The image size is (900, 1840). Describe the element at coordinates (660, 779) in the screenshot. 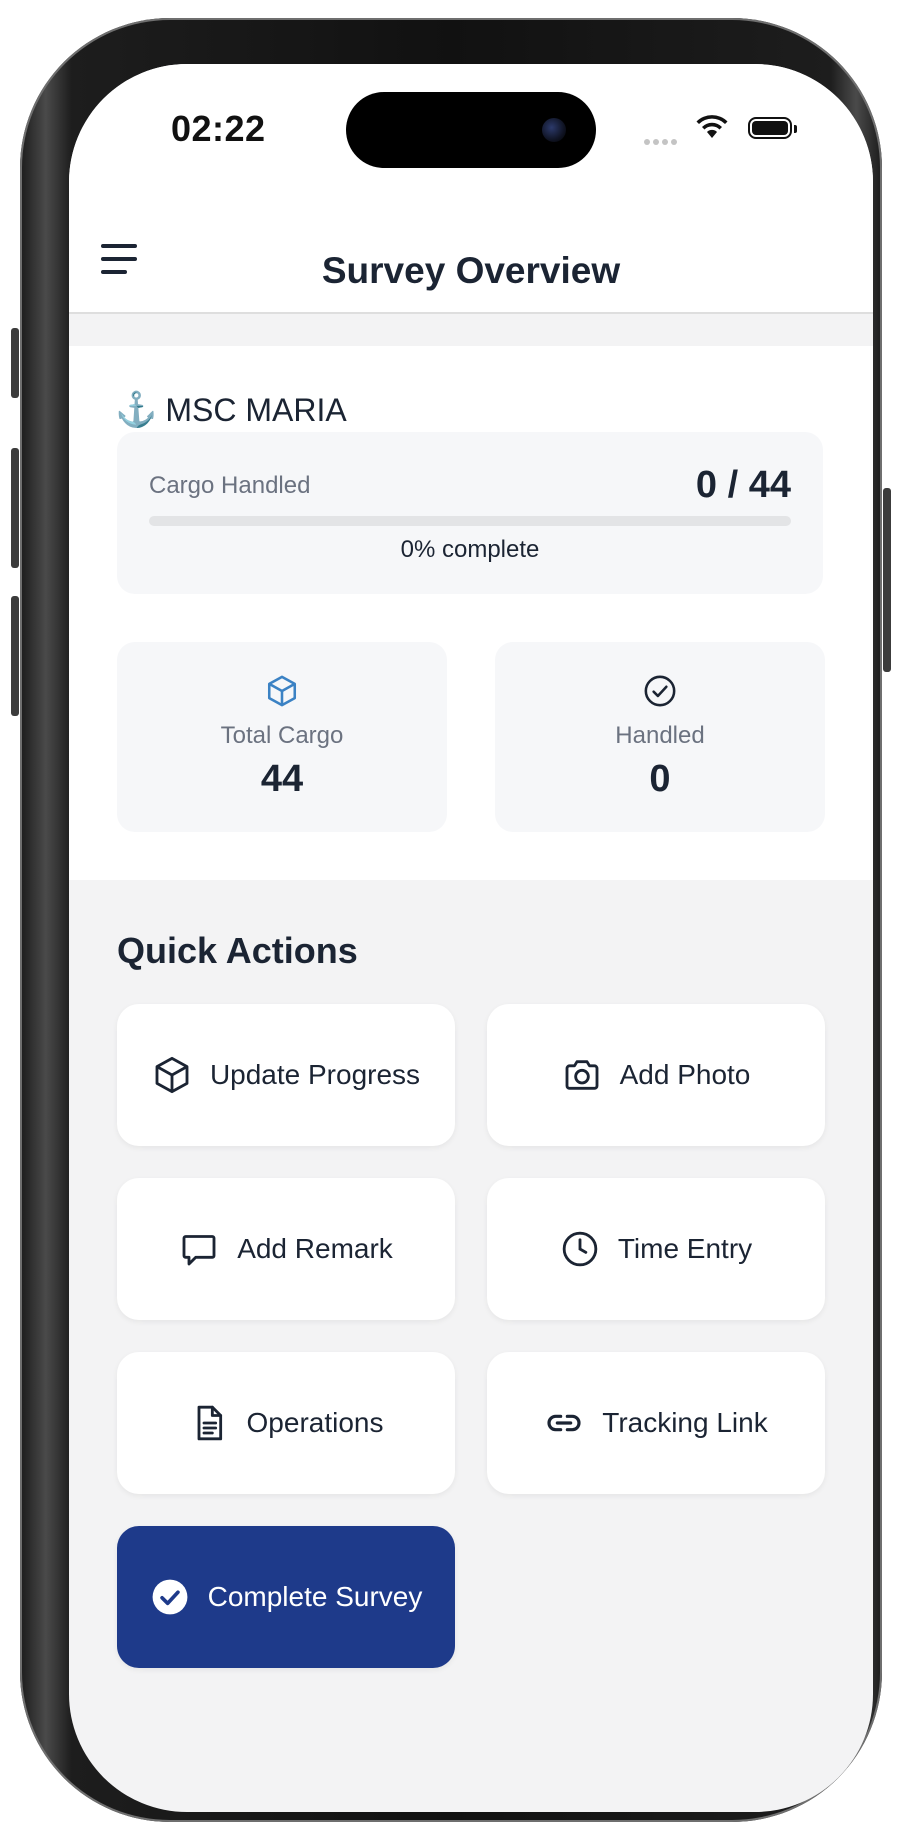

I see `stat-value: 0` at that location.